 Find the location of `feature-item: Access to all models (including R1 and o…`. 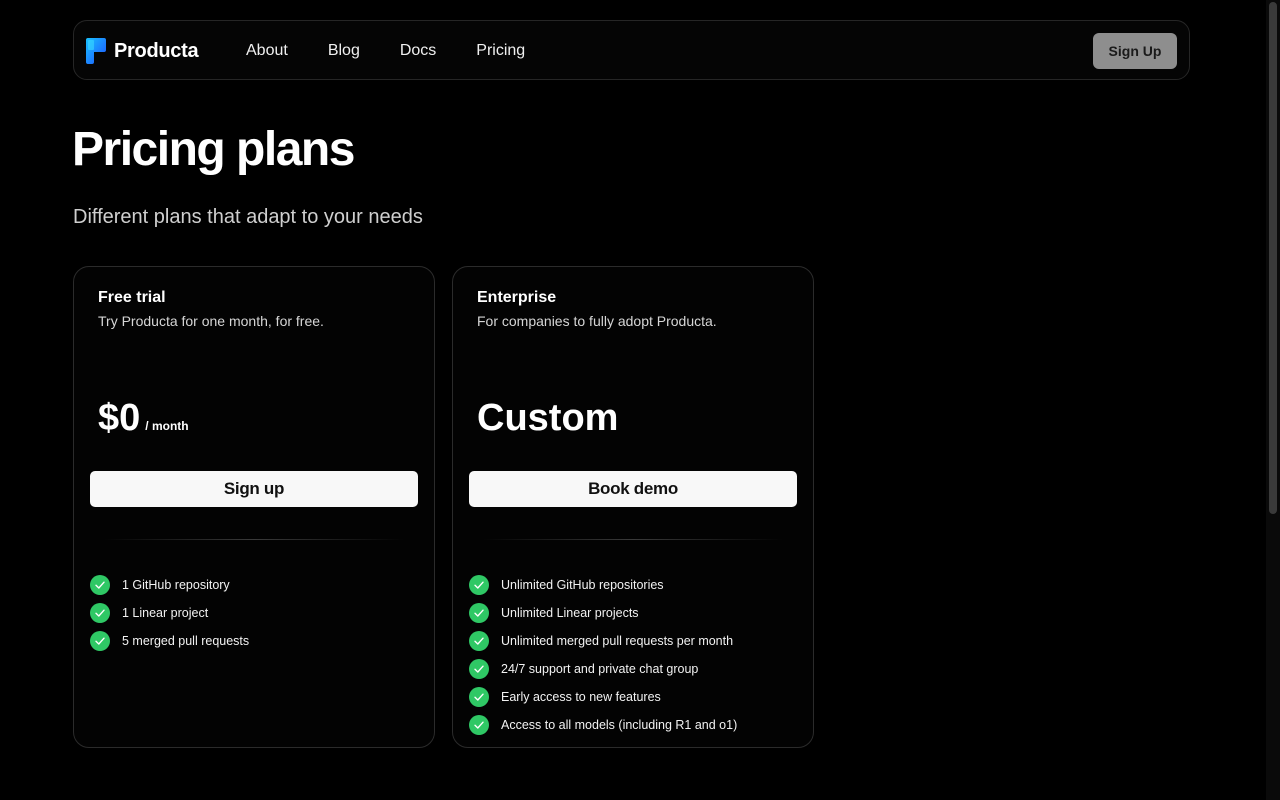

feature-item: Access to all models (including R1 and o… is located at coordinates (603, 725).